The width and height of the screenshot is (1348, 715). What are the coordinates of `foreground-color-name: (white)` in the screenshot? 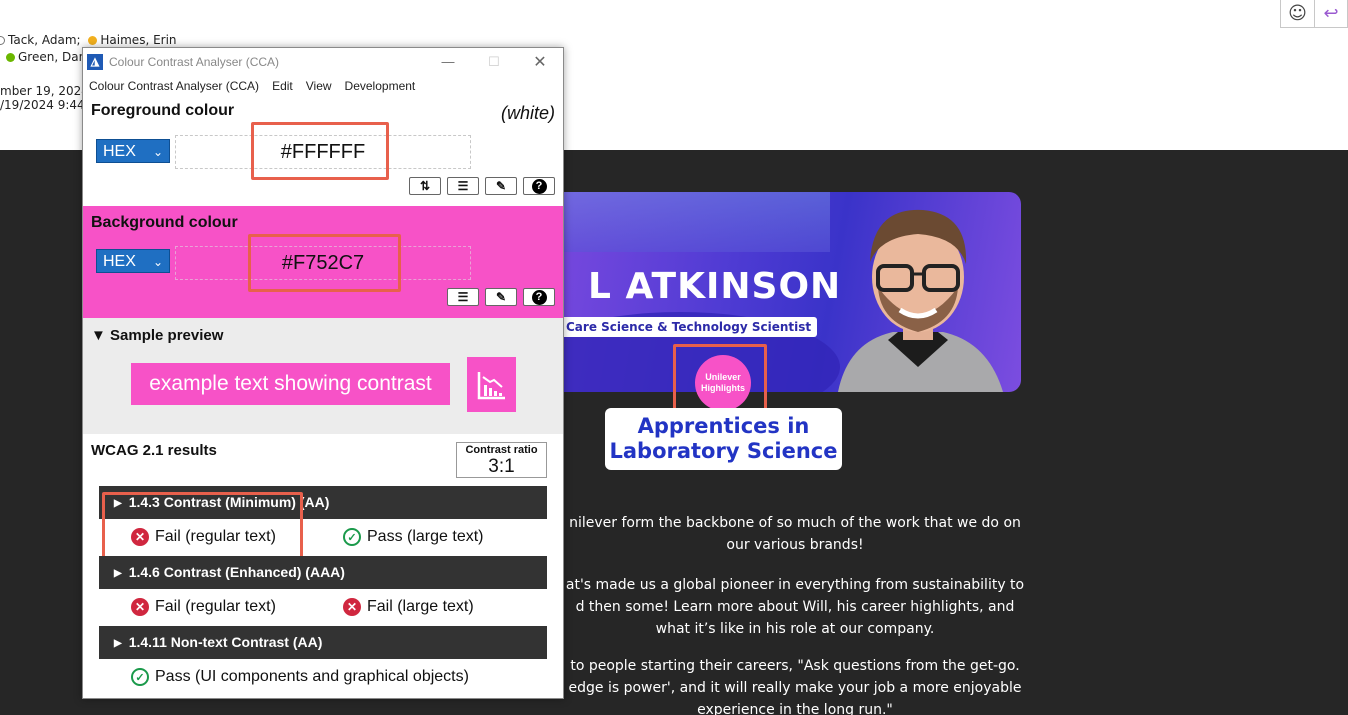 It's located at (527, 113).